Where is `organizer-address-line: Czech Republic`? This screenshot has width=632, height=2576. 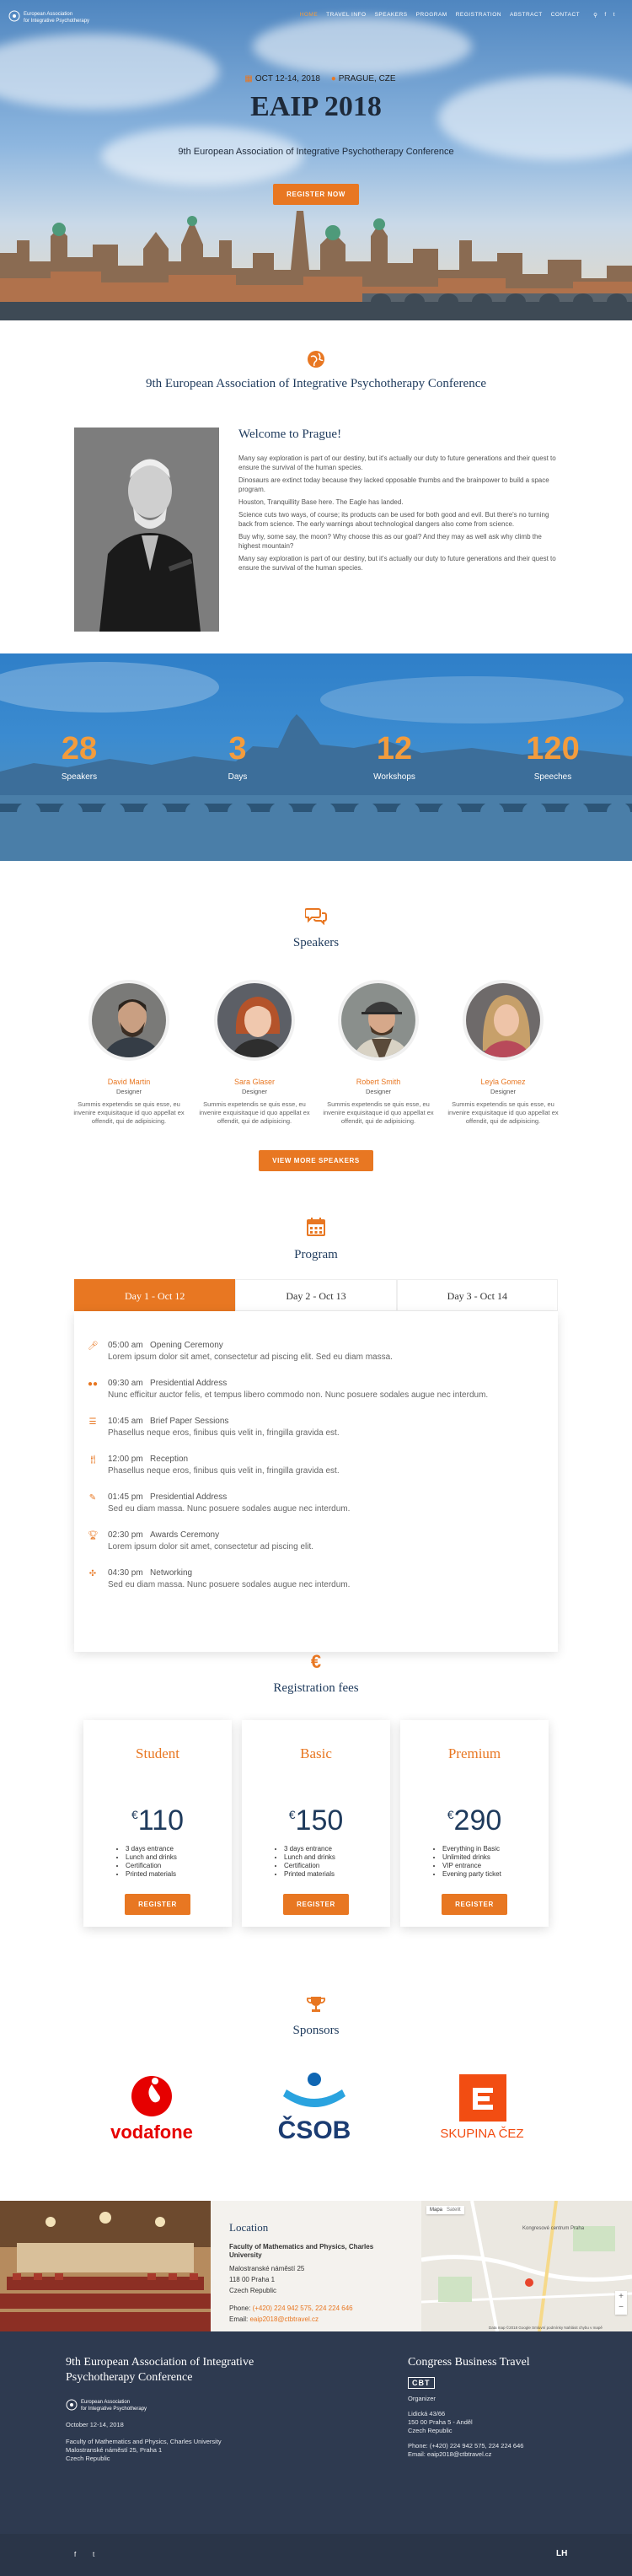 organizer-address-line: Czech Republic is located at coordinates (431, 2430).